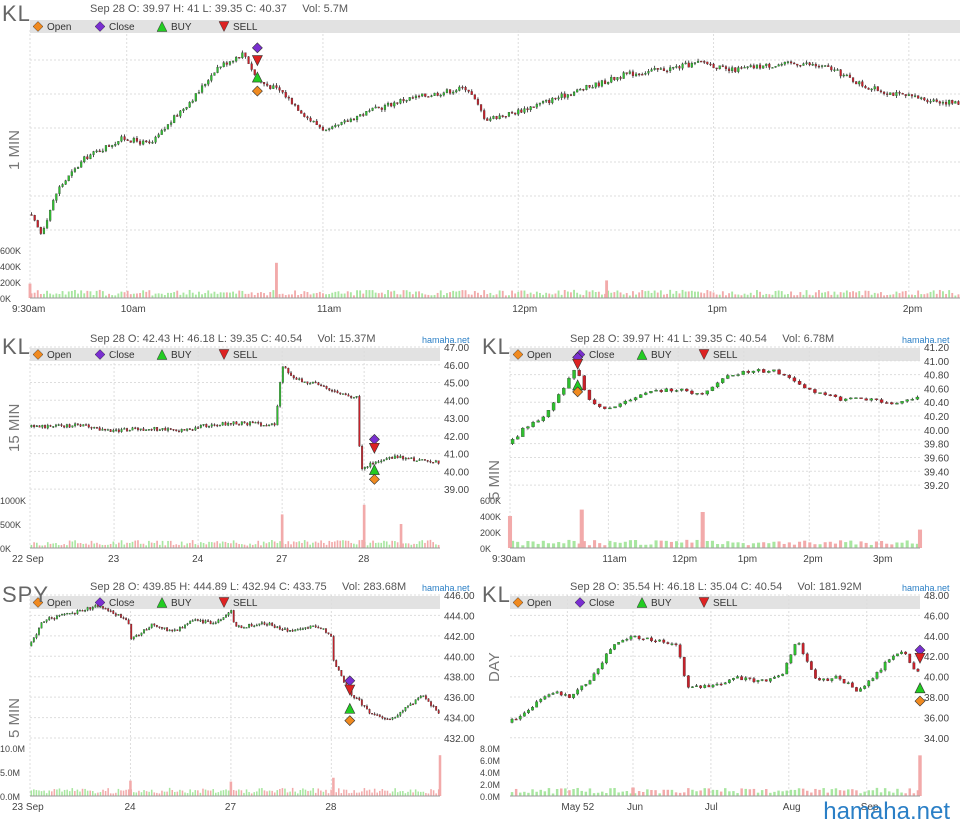 The image size is (960, 826). I want to click on timeframe-label: 5 MIN, so click(494, 479).